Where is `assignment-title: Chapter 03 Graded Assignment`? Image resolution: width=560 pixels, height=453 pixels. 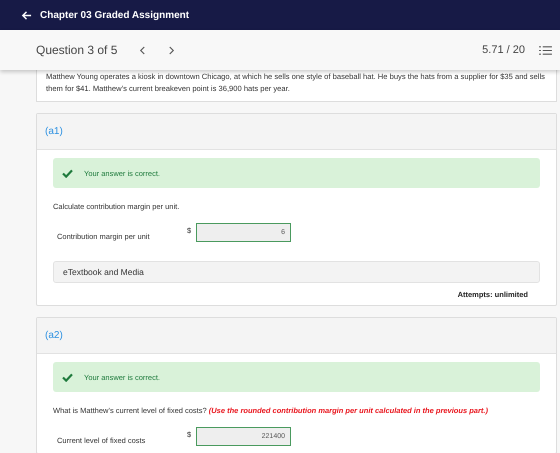 assignment-title: Chapter 03 Graded Assignment is located at coordinates (115, 15).